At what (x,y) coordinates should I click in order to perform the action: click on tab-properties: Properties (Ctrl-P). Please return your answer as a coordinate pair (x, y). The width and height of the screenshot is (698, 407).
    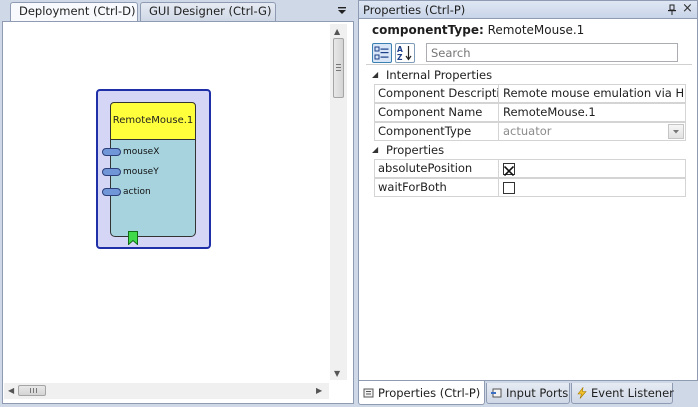
    Looking at the image, I should click on (421, 393).